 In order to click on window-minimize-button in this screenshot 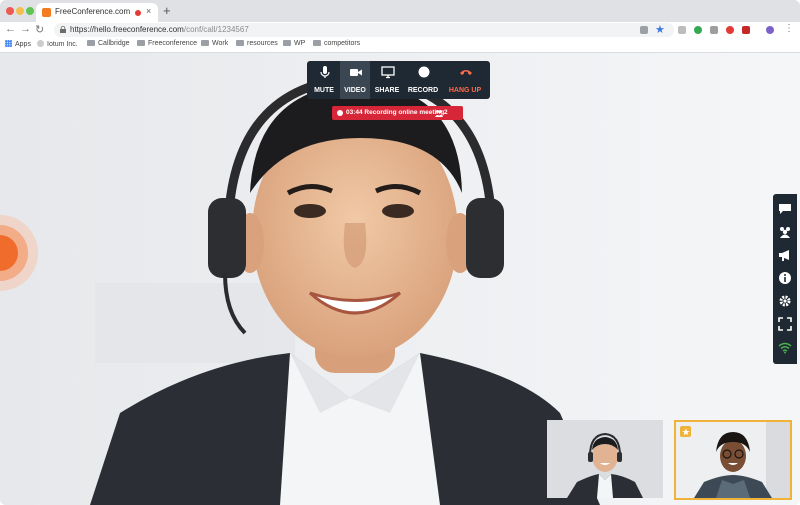, I will do `click(20, 11)`.